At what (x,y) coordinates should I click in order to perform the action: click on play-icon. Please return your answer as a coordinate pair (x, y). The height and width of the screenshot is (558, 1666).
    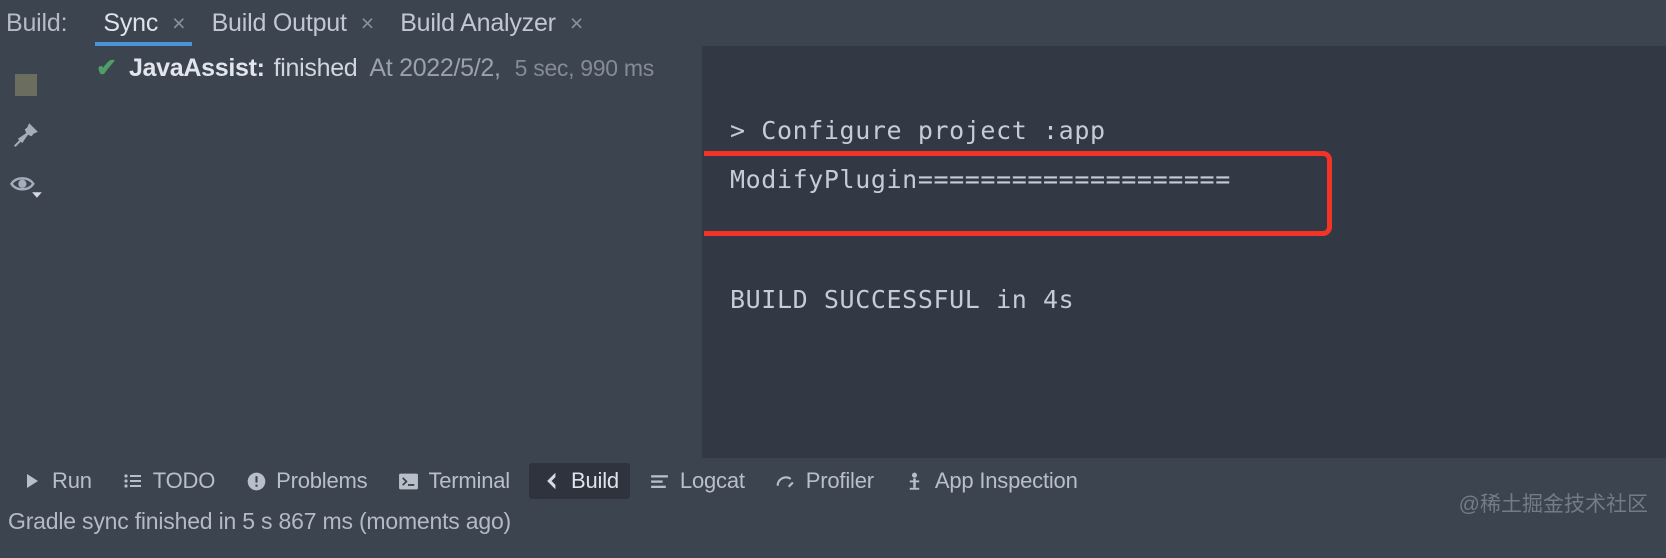
    Looking at the image, I should click on (32, 481).